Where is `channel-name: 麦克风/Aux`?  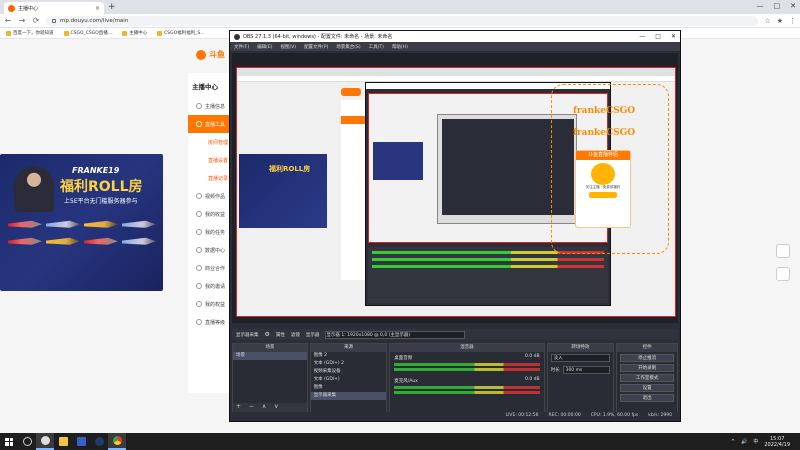 channel-name: 麦克风/Aux is located at coordinates (406, 381).